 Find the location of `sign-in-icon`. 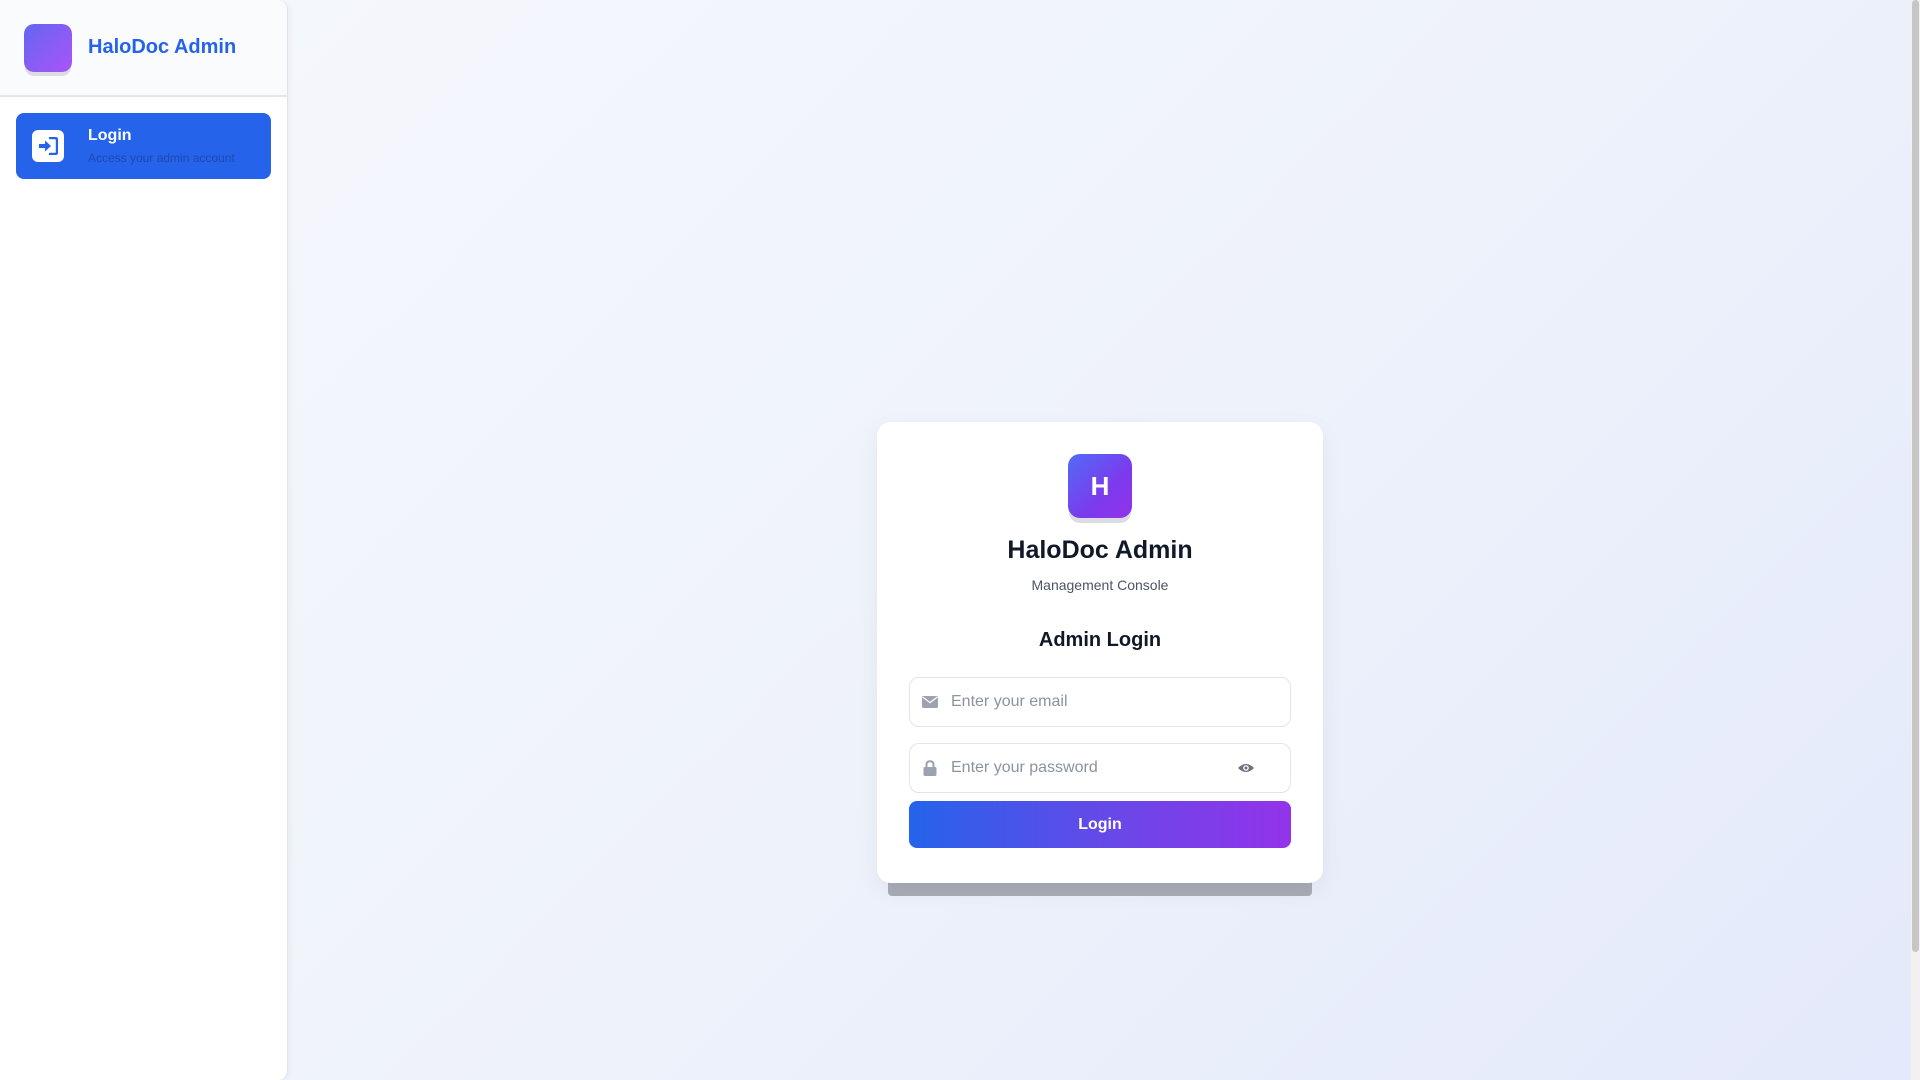

sign-in-icon is located at coordinates (48, 146).